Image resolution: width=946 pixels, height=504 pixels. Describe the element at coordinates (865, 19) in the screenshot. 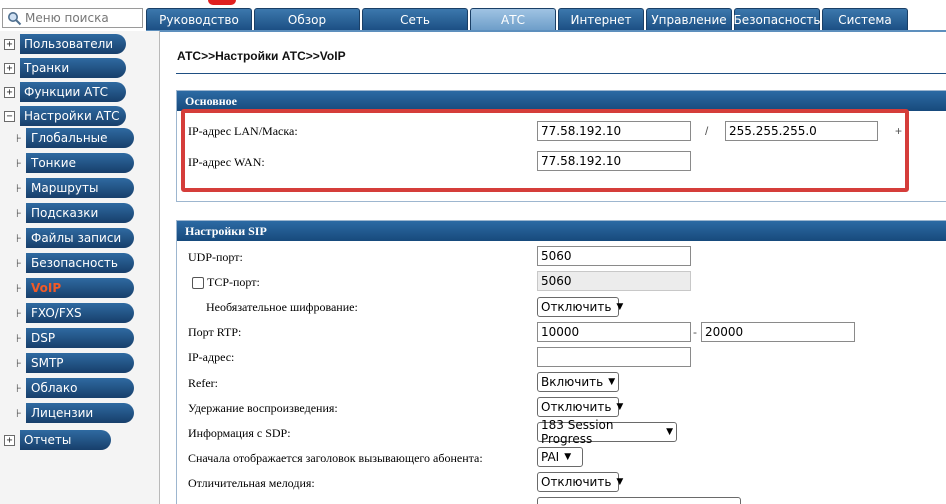

I see `tab-system: Система` at that location.